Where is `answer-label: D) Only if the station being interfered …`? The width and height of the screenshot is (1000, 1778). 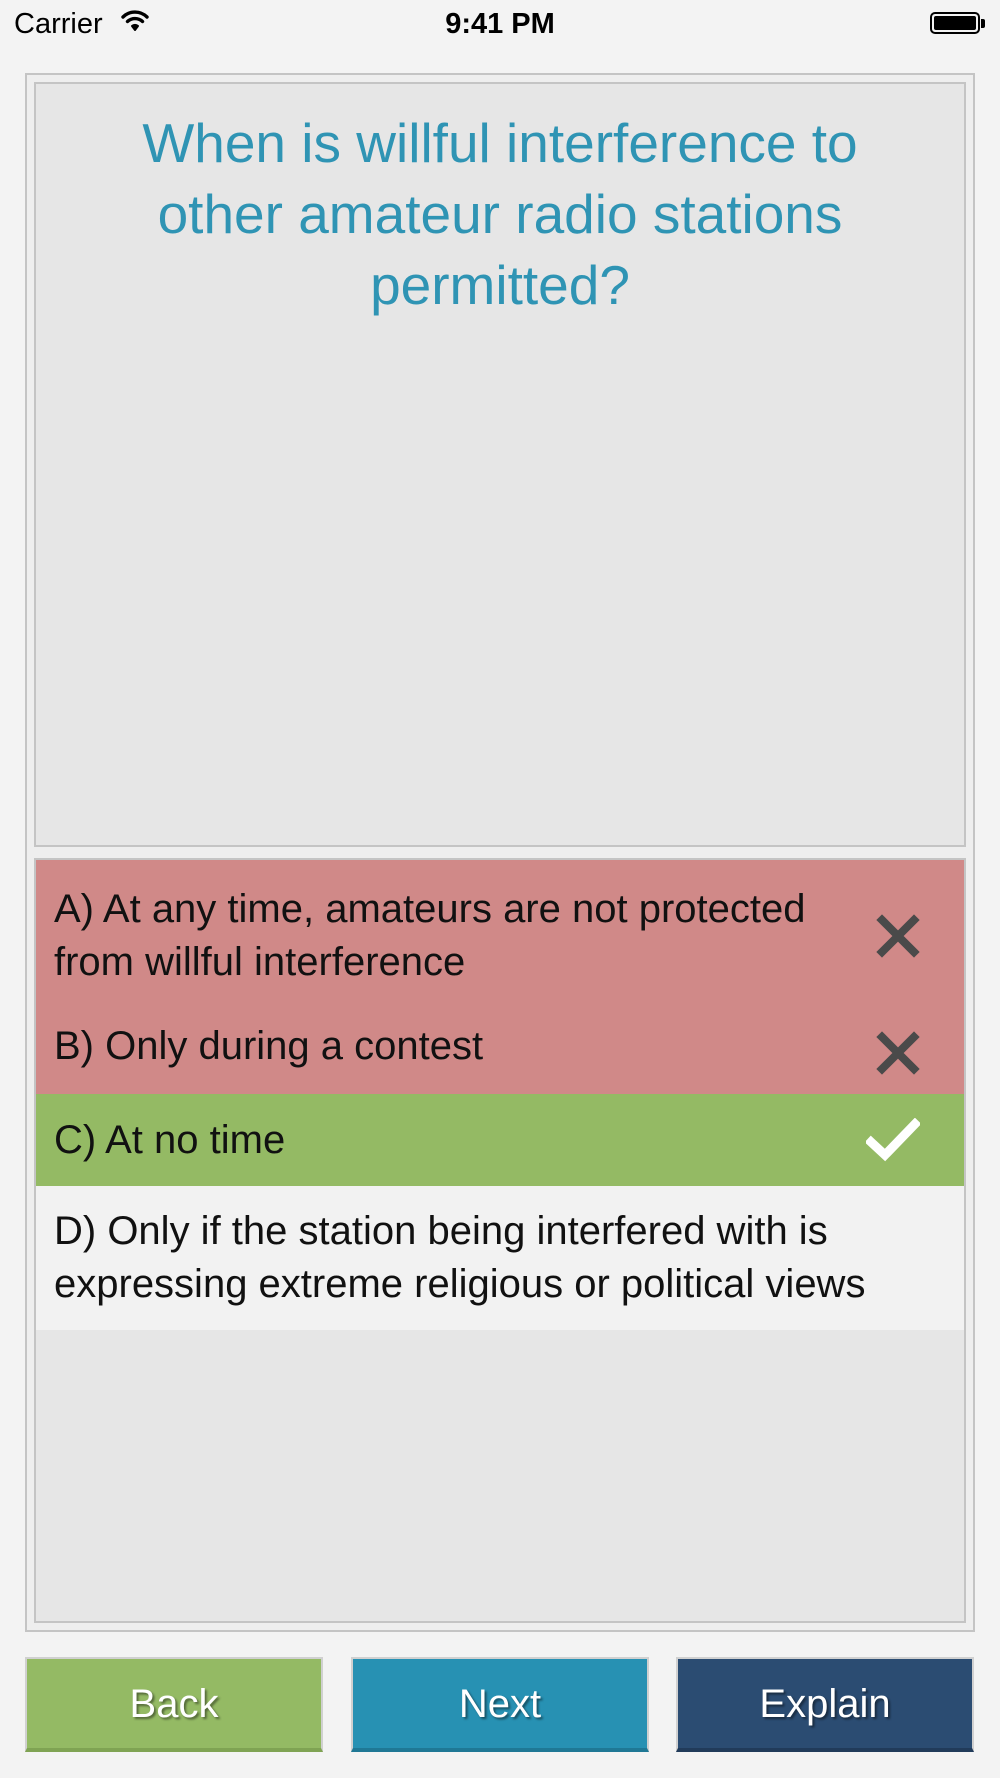 answer-label: D) Only if the station being interfered … is located at coordinates (460, 1257).